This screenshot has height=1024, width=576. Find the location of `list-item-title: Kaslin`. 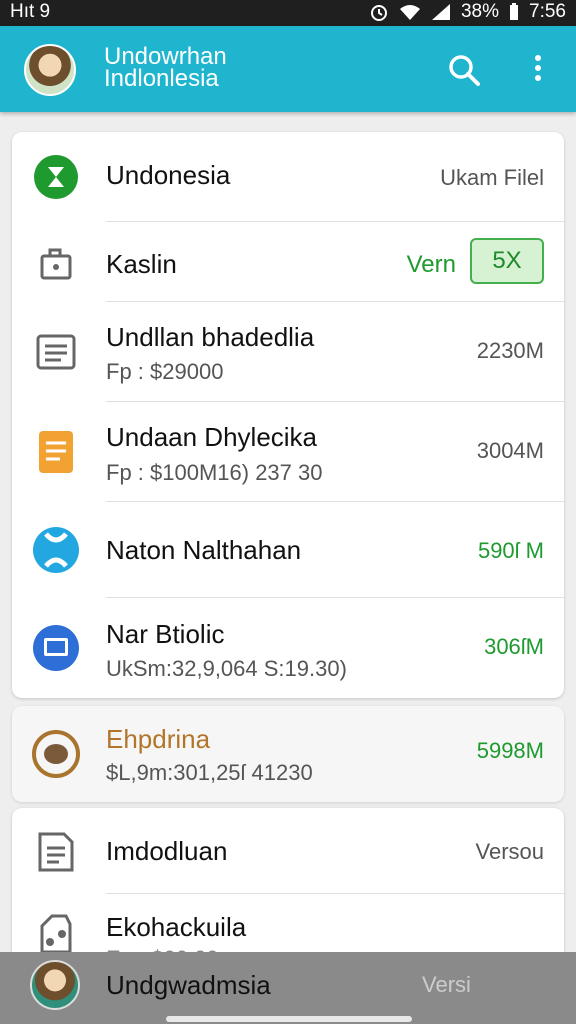

list-item-title: Kaslin is located at coordinates (141, 264).